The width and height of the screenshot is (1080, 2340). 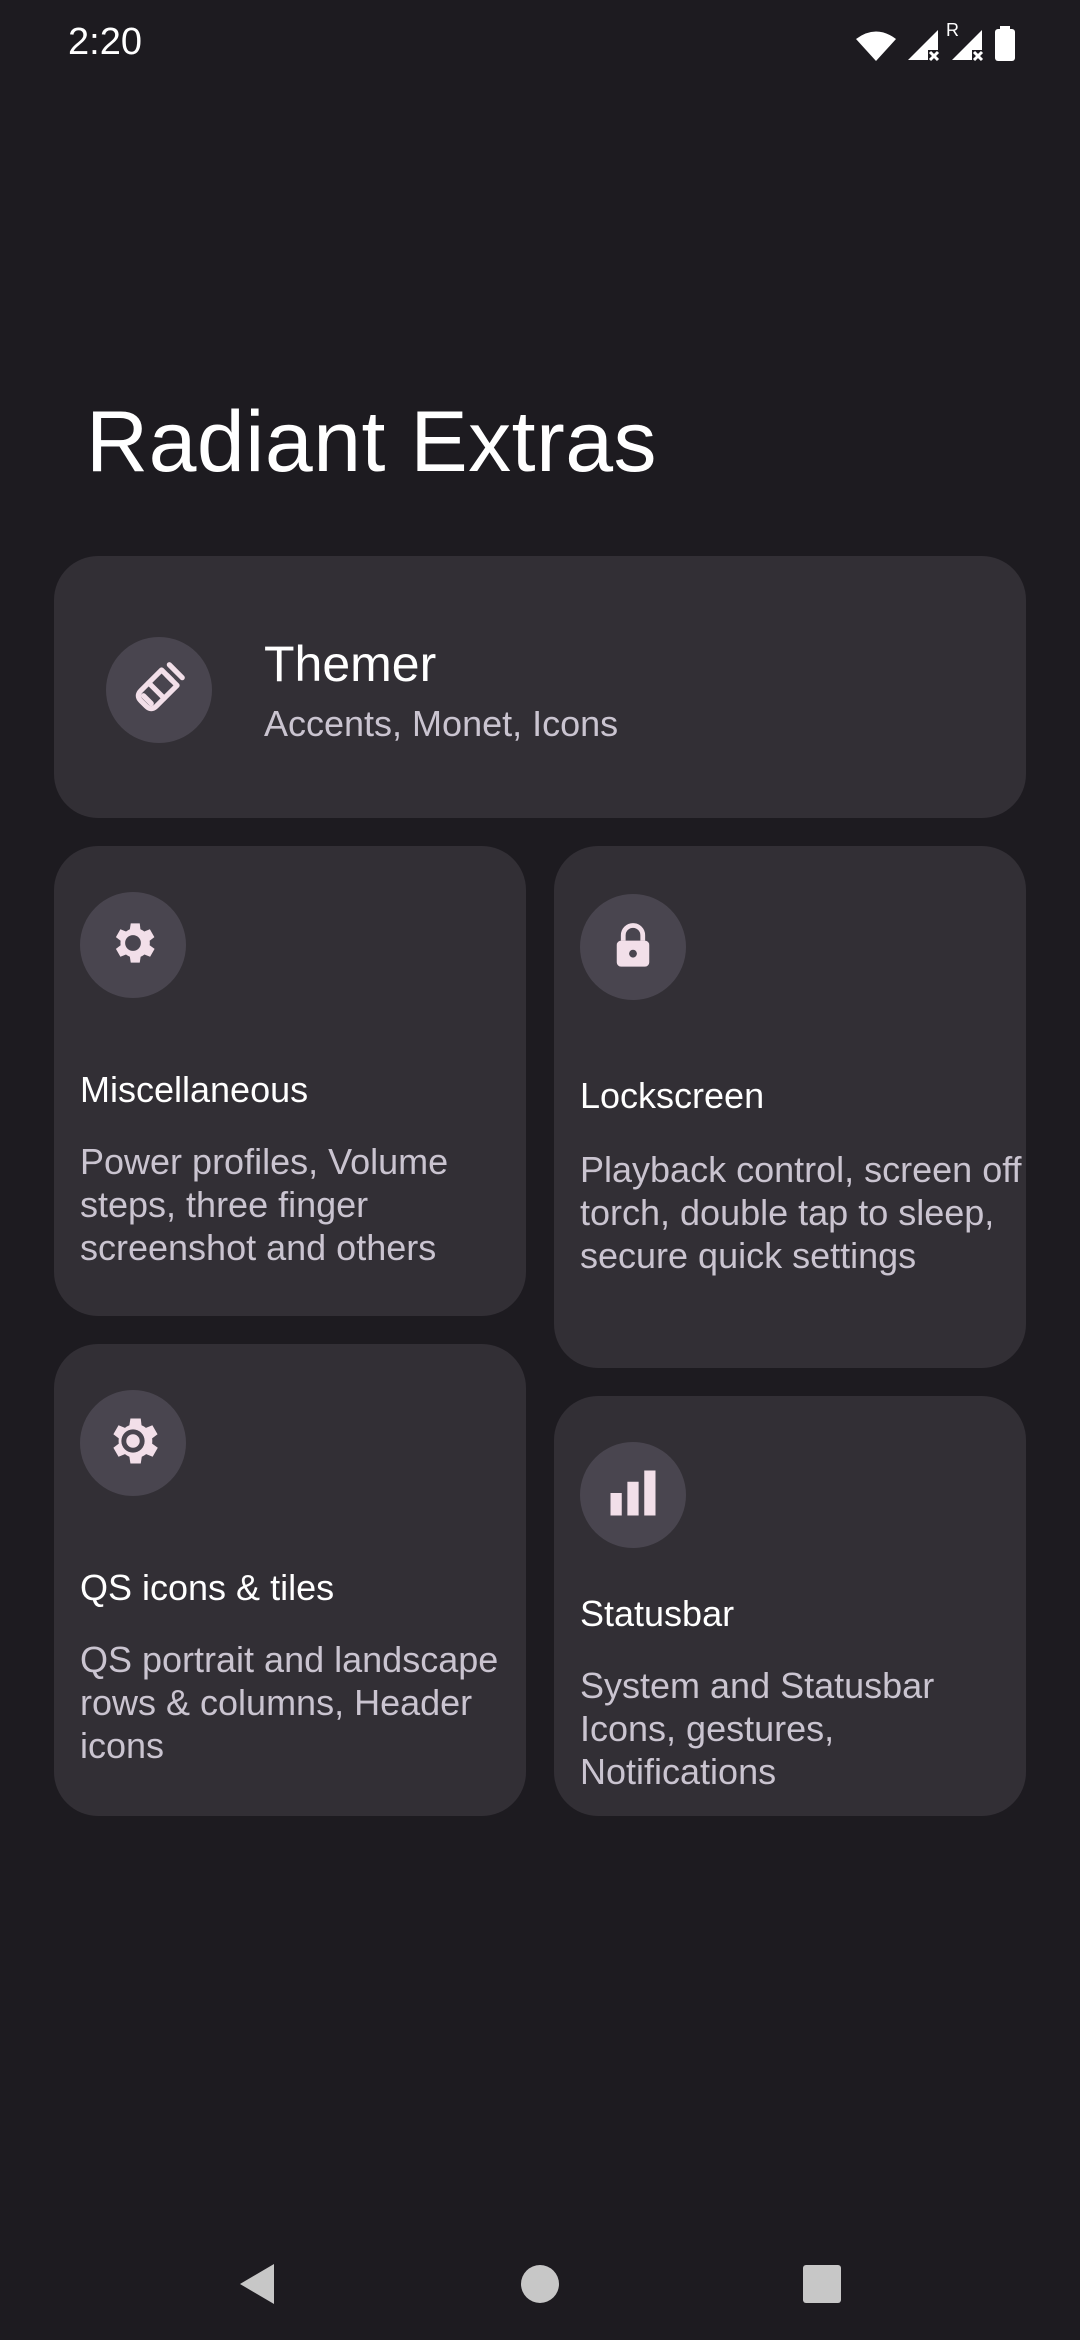 I want to click on wifi-icon, so click(x=876, y=46).